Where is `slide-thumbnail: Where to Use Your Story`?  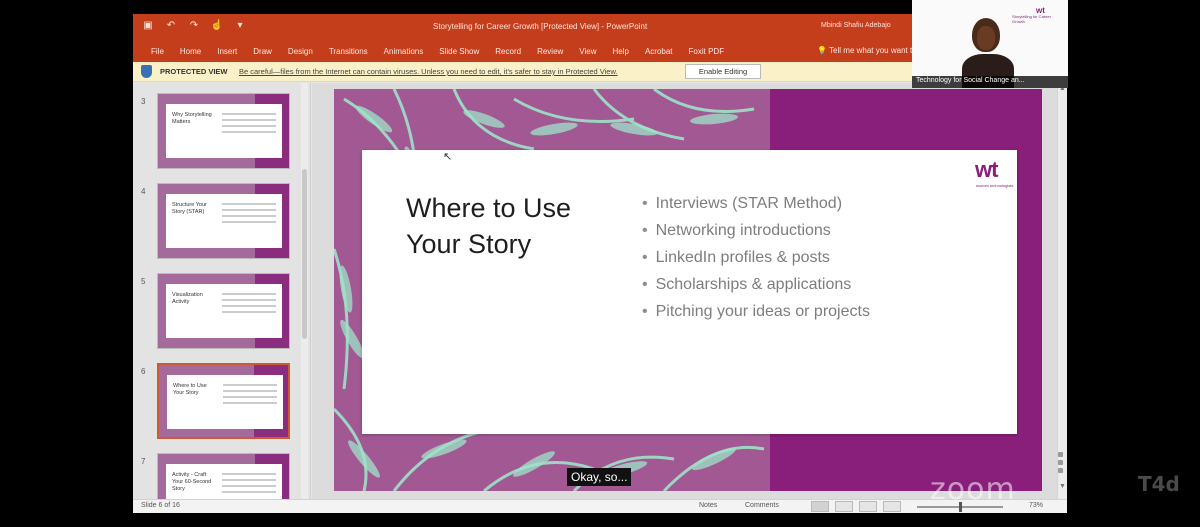
slide-thumbnail: Where to Use Your Story is located at coordinates (223, 401).